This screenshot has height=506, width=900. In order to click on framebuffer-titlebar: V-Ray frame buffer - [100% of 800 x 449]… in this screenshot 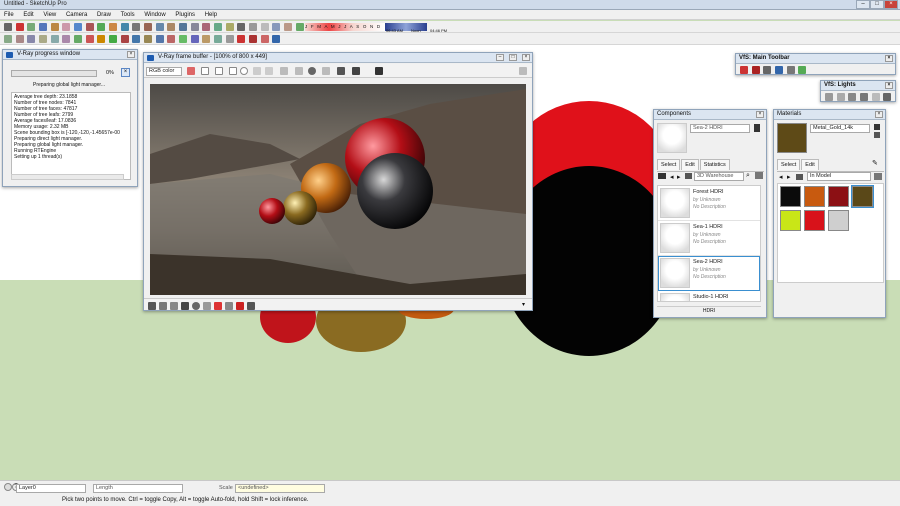, I will do `click(338, 58)`.